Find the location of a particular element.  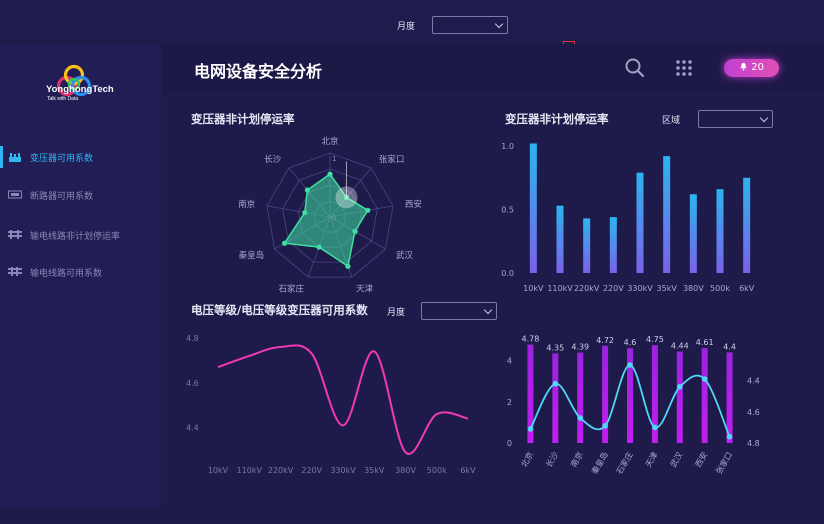

combo-line-point-张家口 is located at coordinates (729, 436).